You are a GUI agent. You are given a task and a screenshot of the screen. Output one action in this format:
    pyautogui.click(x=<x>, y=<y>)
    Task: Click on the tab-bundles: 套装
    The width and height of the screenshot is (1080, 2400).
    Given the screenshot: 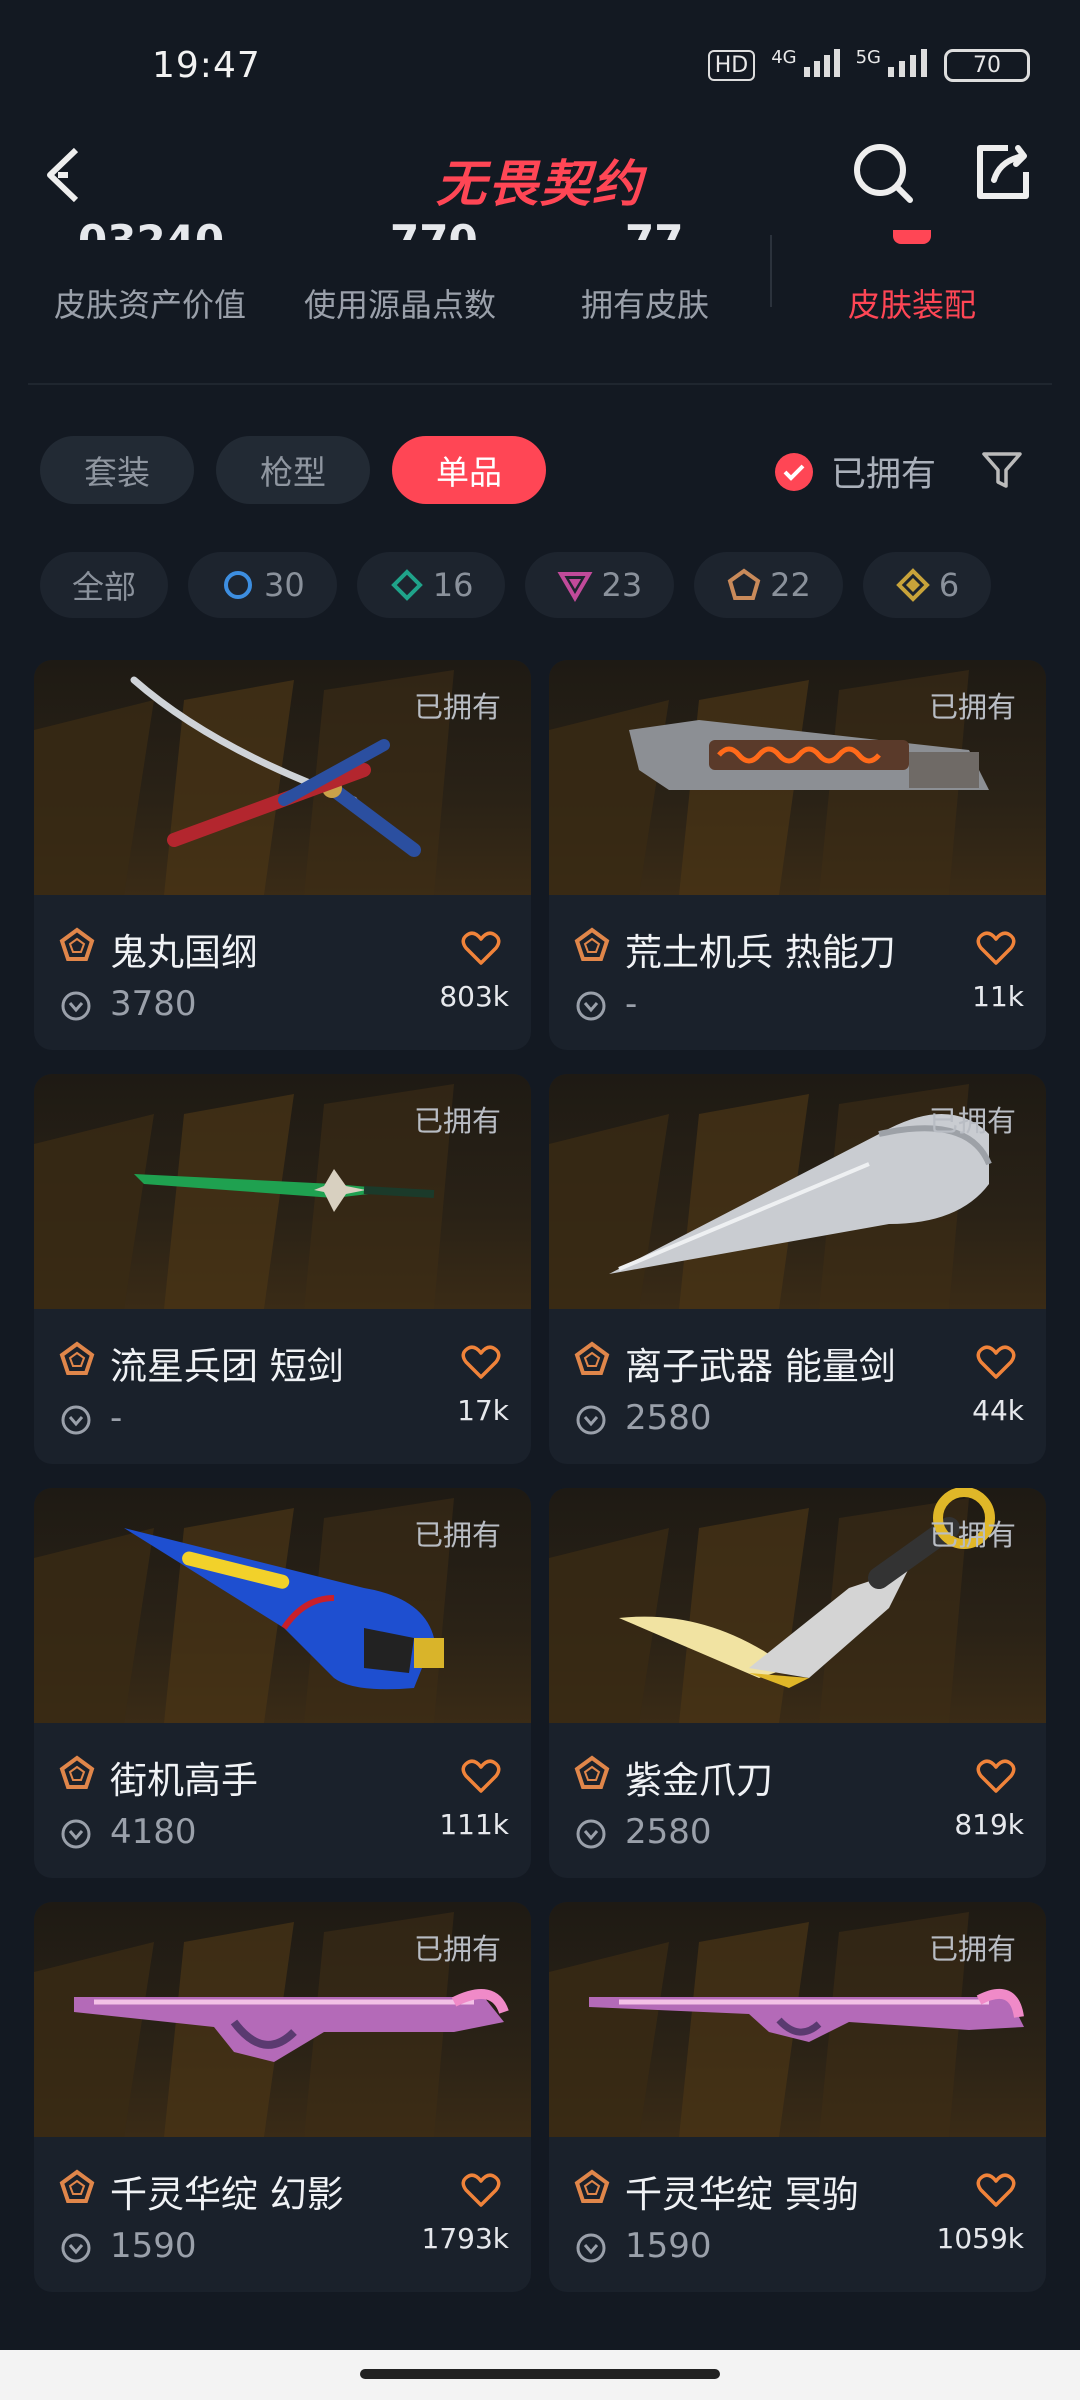 What is the action you would take?
    pyautogui.click(x=117, y=470)
    